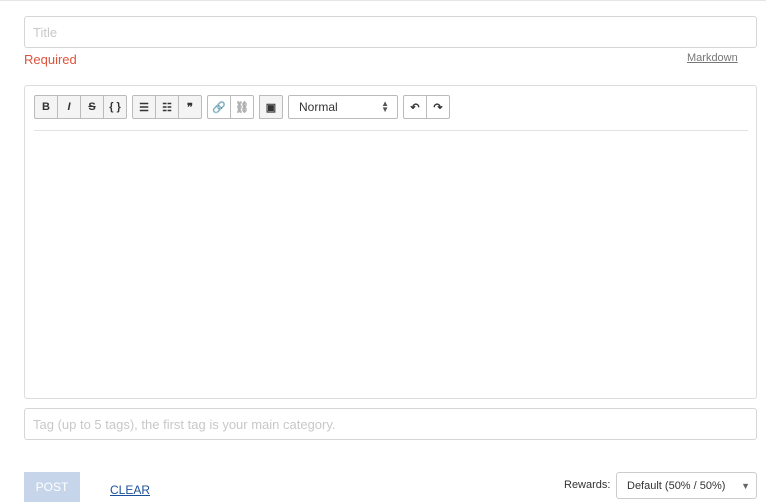 The width and height of the screenshot is (766, 502). I want to click on title-input, so click(390, 32).